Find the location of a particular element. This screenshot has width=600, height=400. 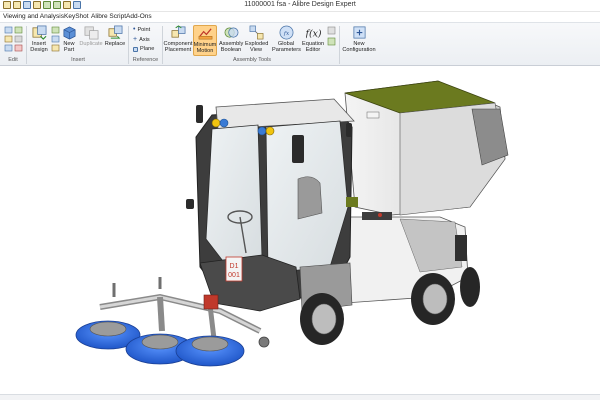

replace-icon is located at coordinates (115, 32).